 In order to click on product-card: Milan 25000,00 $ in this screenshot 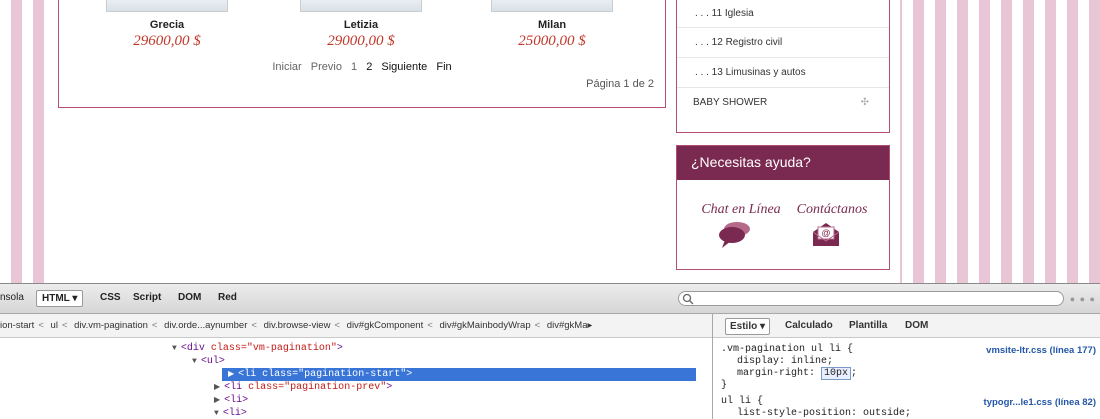, I will do `click(552, 25)`.